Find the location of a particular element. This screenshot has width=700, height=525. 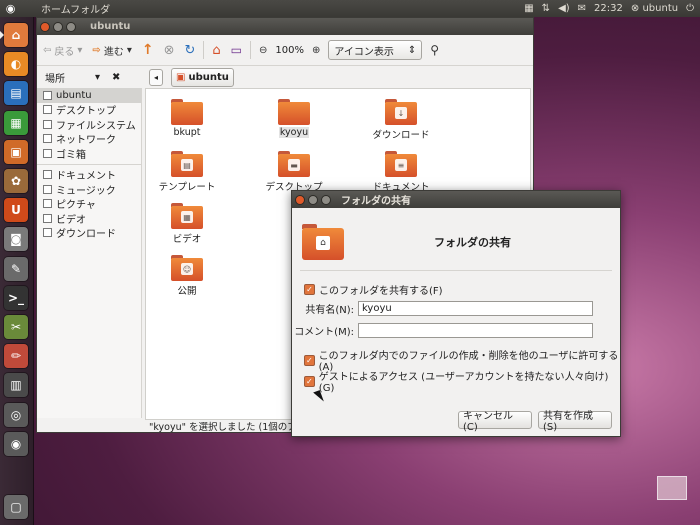

sidebar-item-places-0: ubuntu is located at coordinates (89, 95).